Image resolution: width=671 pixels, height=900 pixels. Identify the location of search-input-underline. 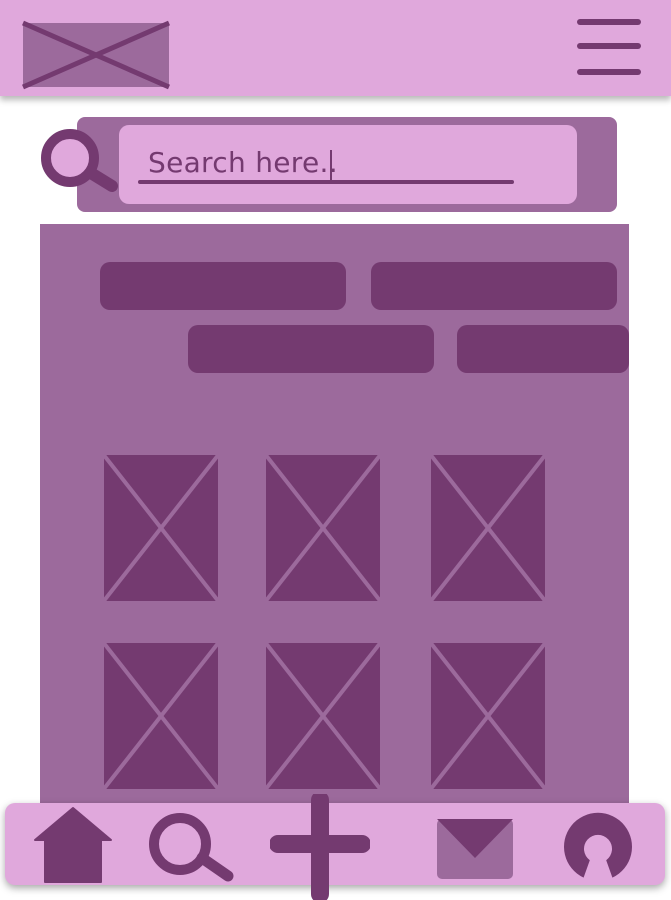
(326, 182).